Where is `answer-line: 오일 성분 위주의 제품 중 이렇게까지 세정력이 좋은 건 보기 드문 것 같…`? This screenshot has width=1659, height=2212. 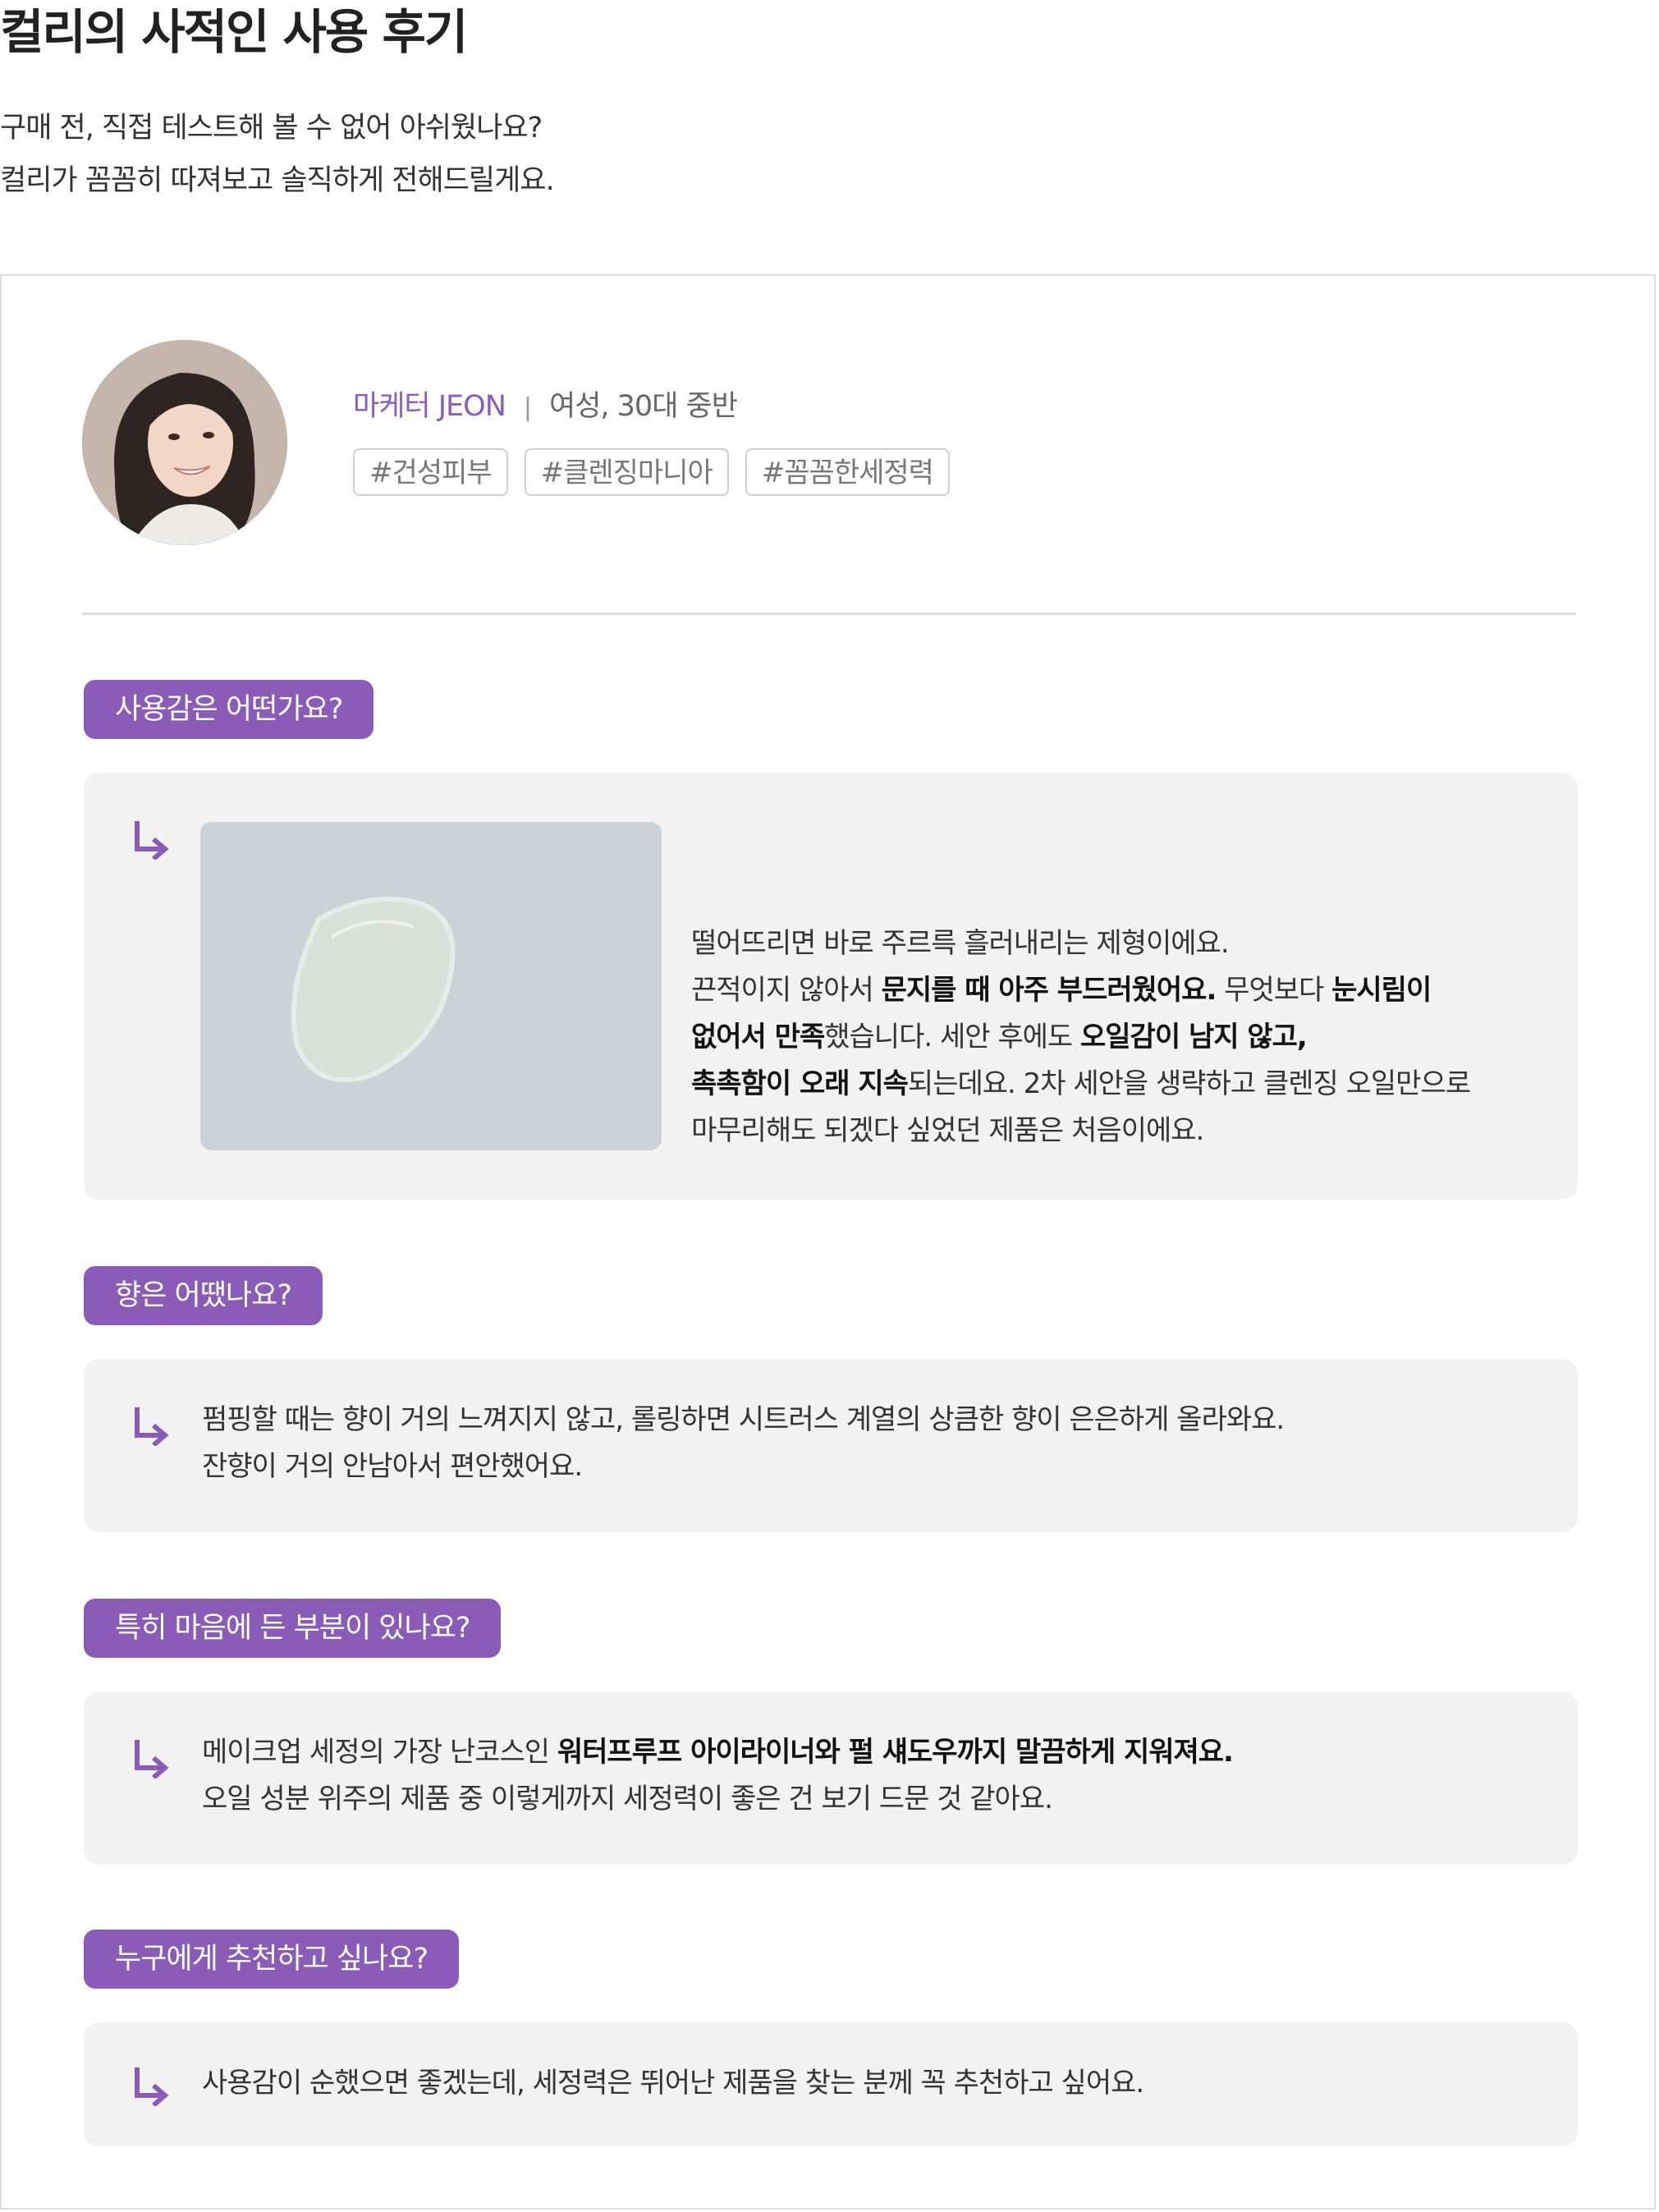
answer-line: 오일 성분 위주의 제품 중 이렇게까지 세정력이 좋은 건 보기 드문 것 같… is located at coordinates (717, 1799).